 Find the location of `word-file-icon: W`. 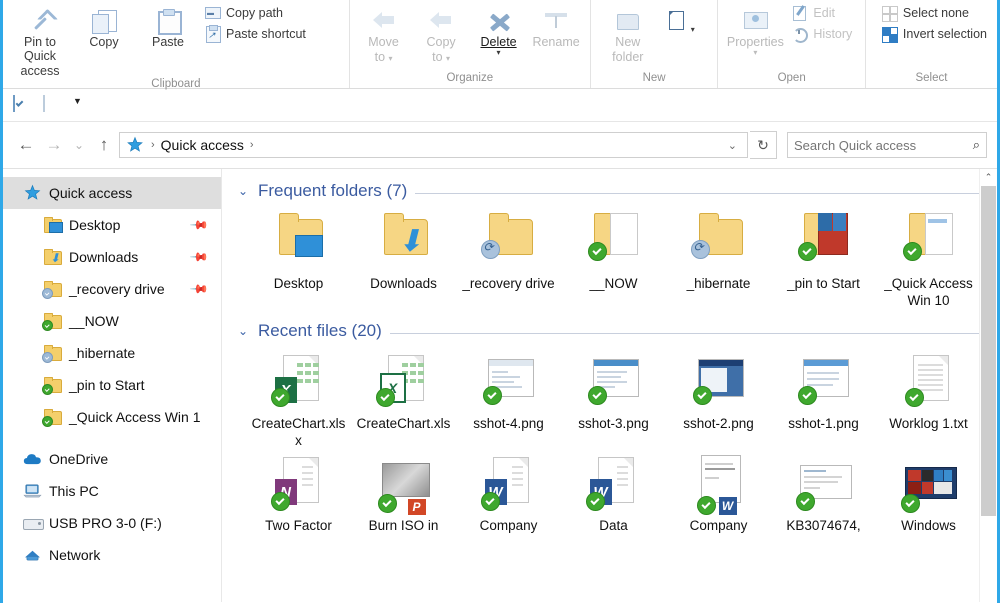

word-file-icon: W is located at coordinates (509, 484).